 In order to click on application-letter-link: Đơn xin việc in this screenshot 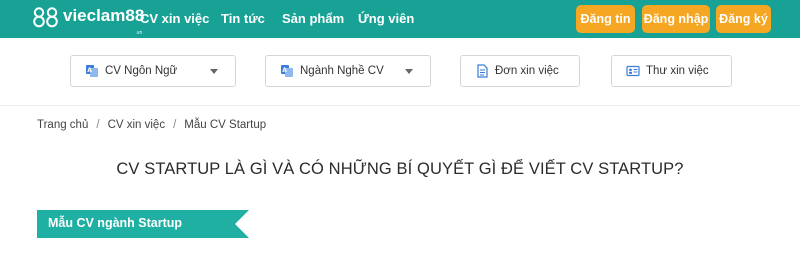, I will do `click(520, 71)`.